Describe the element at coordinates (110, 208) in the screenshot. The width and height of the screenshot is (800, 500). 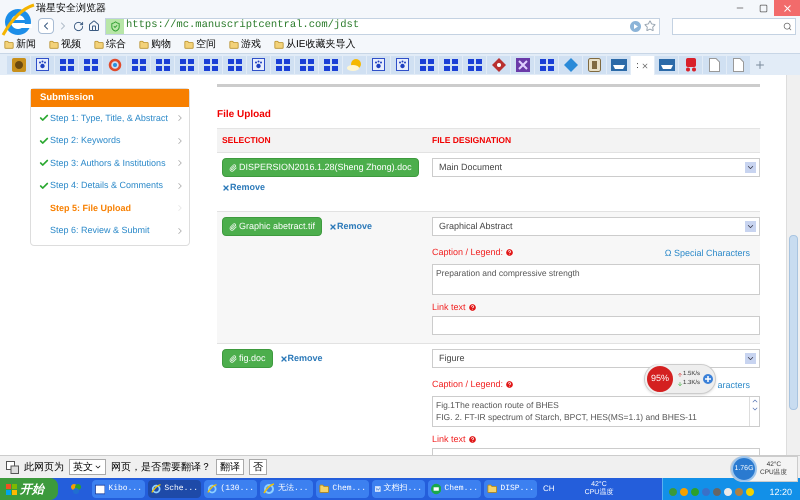
I see `step-item: Step 5: File Upload` at that location.